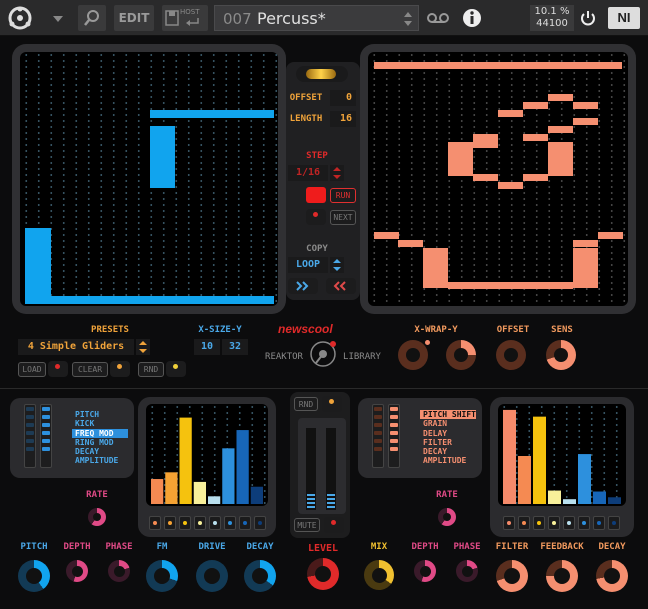  I want to click on level-knob, so click(323, 574).